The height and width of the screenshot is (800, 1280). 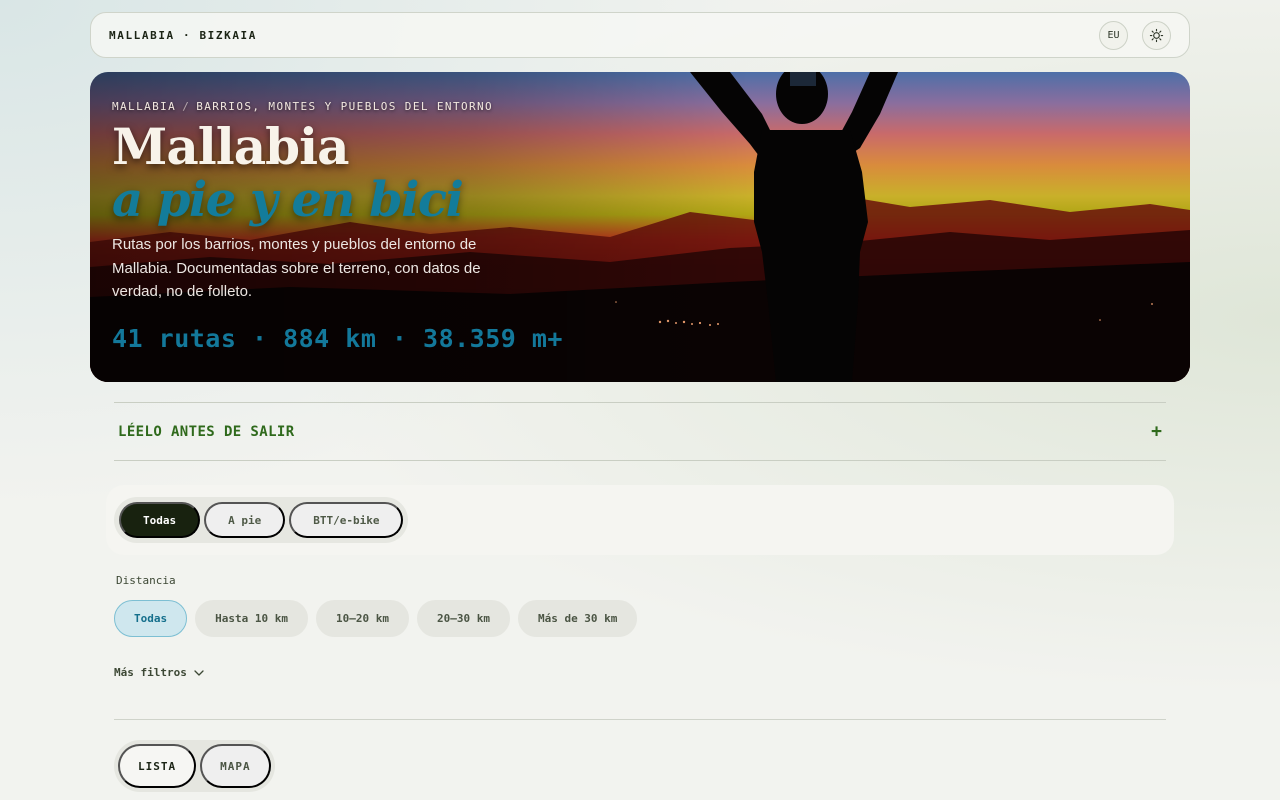 What do you see at coordinates (183, 35) in the screenshot?
I see `site-brand: MALLABIA · BIZKAIA` at bounding box center [183, 35].